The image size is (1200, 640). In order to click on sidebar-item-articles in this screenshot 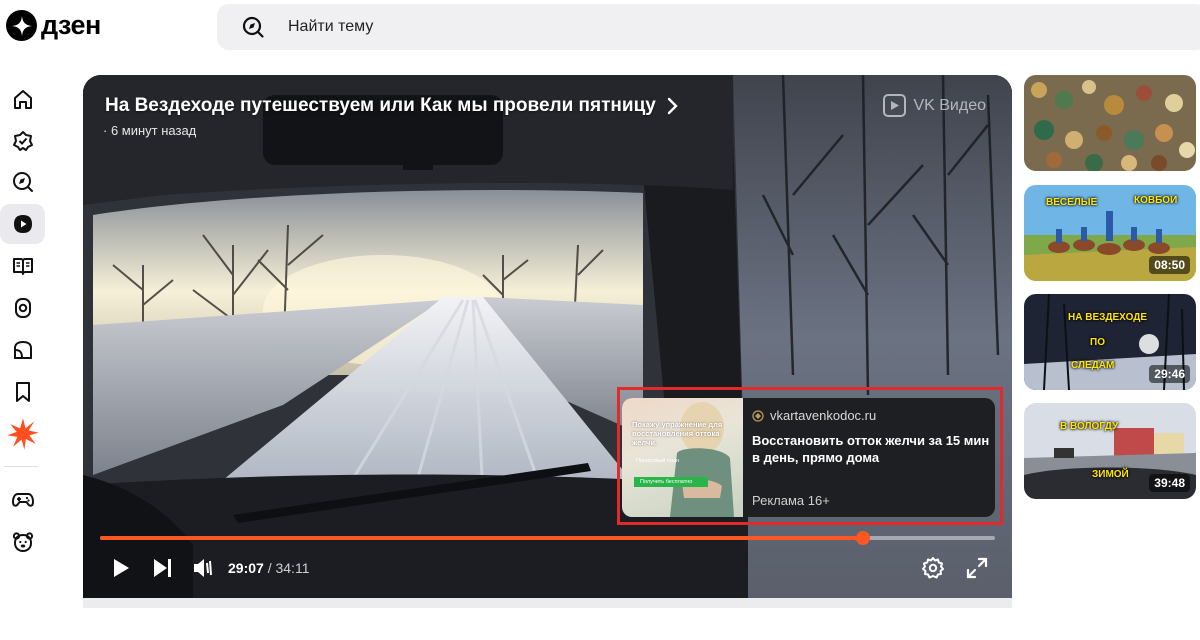, I will do `click(22, 266)`.